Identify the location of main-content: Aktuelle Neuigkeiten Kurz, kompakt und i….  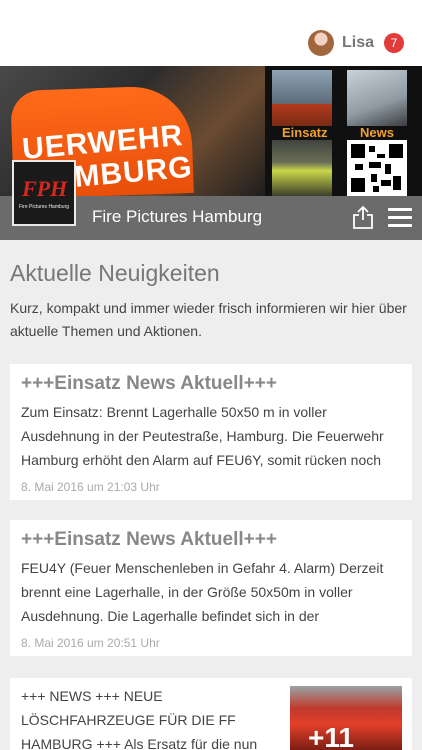
(211, 298).